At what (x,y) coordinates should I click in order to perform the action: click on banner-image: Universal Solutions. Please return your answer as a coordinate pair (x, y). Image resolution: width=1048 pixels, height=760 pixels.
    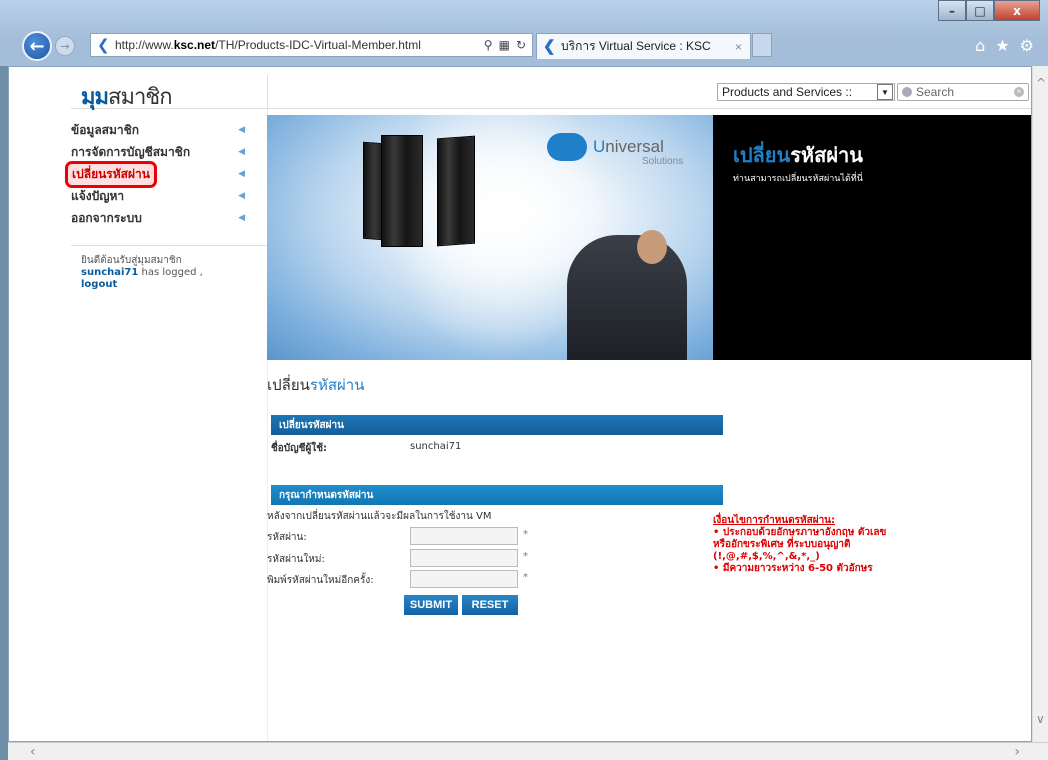
    Looking at the image, I should click on (490, 237).